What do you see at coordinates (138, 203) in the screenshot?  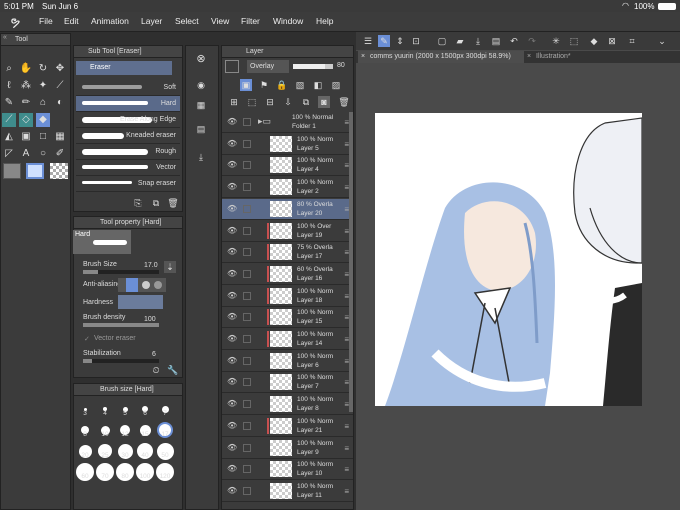 I see `copy-subtool-icon: ⎘` at bounding box center [138, 203].